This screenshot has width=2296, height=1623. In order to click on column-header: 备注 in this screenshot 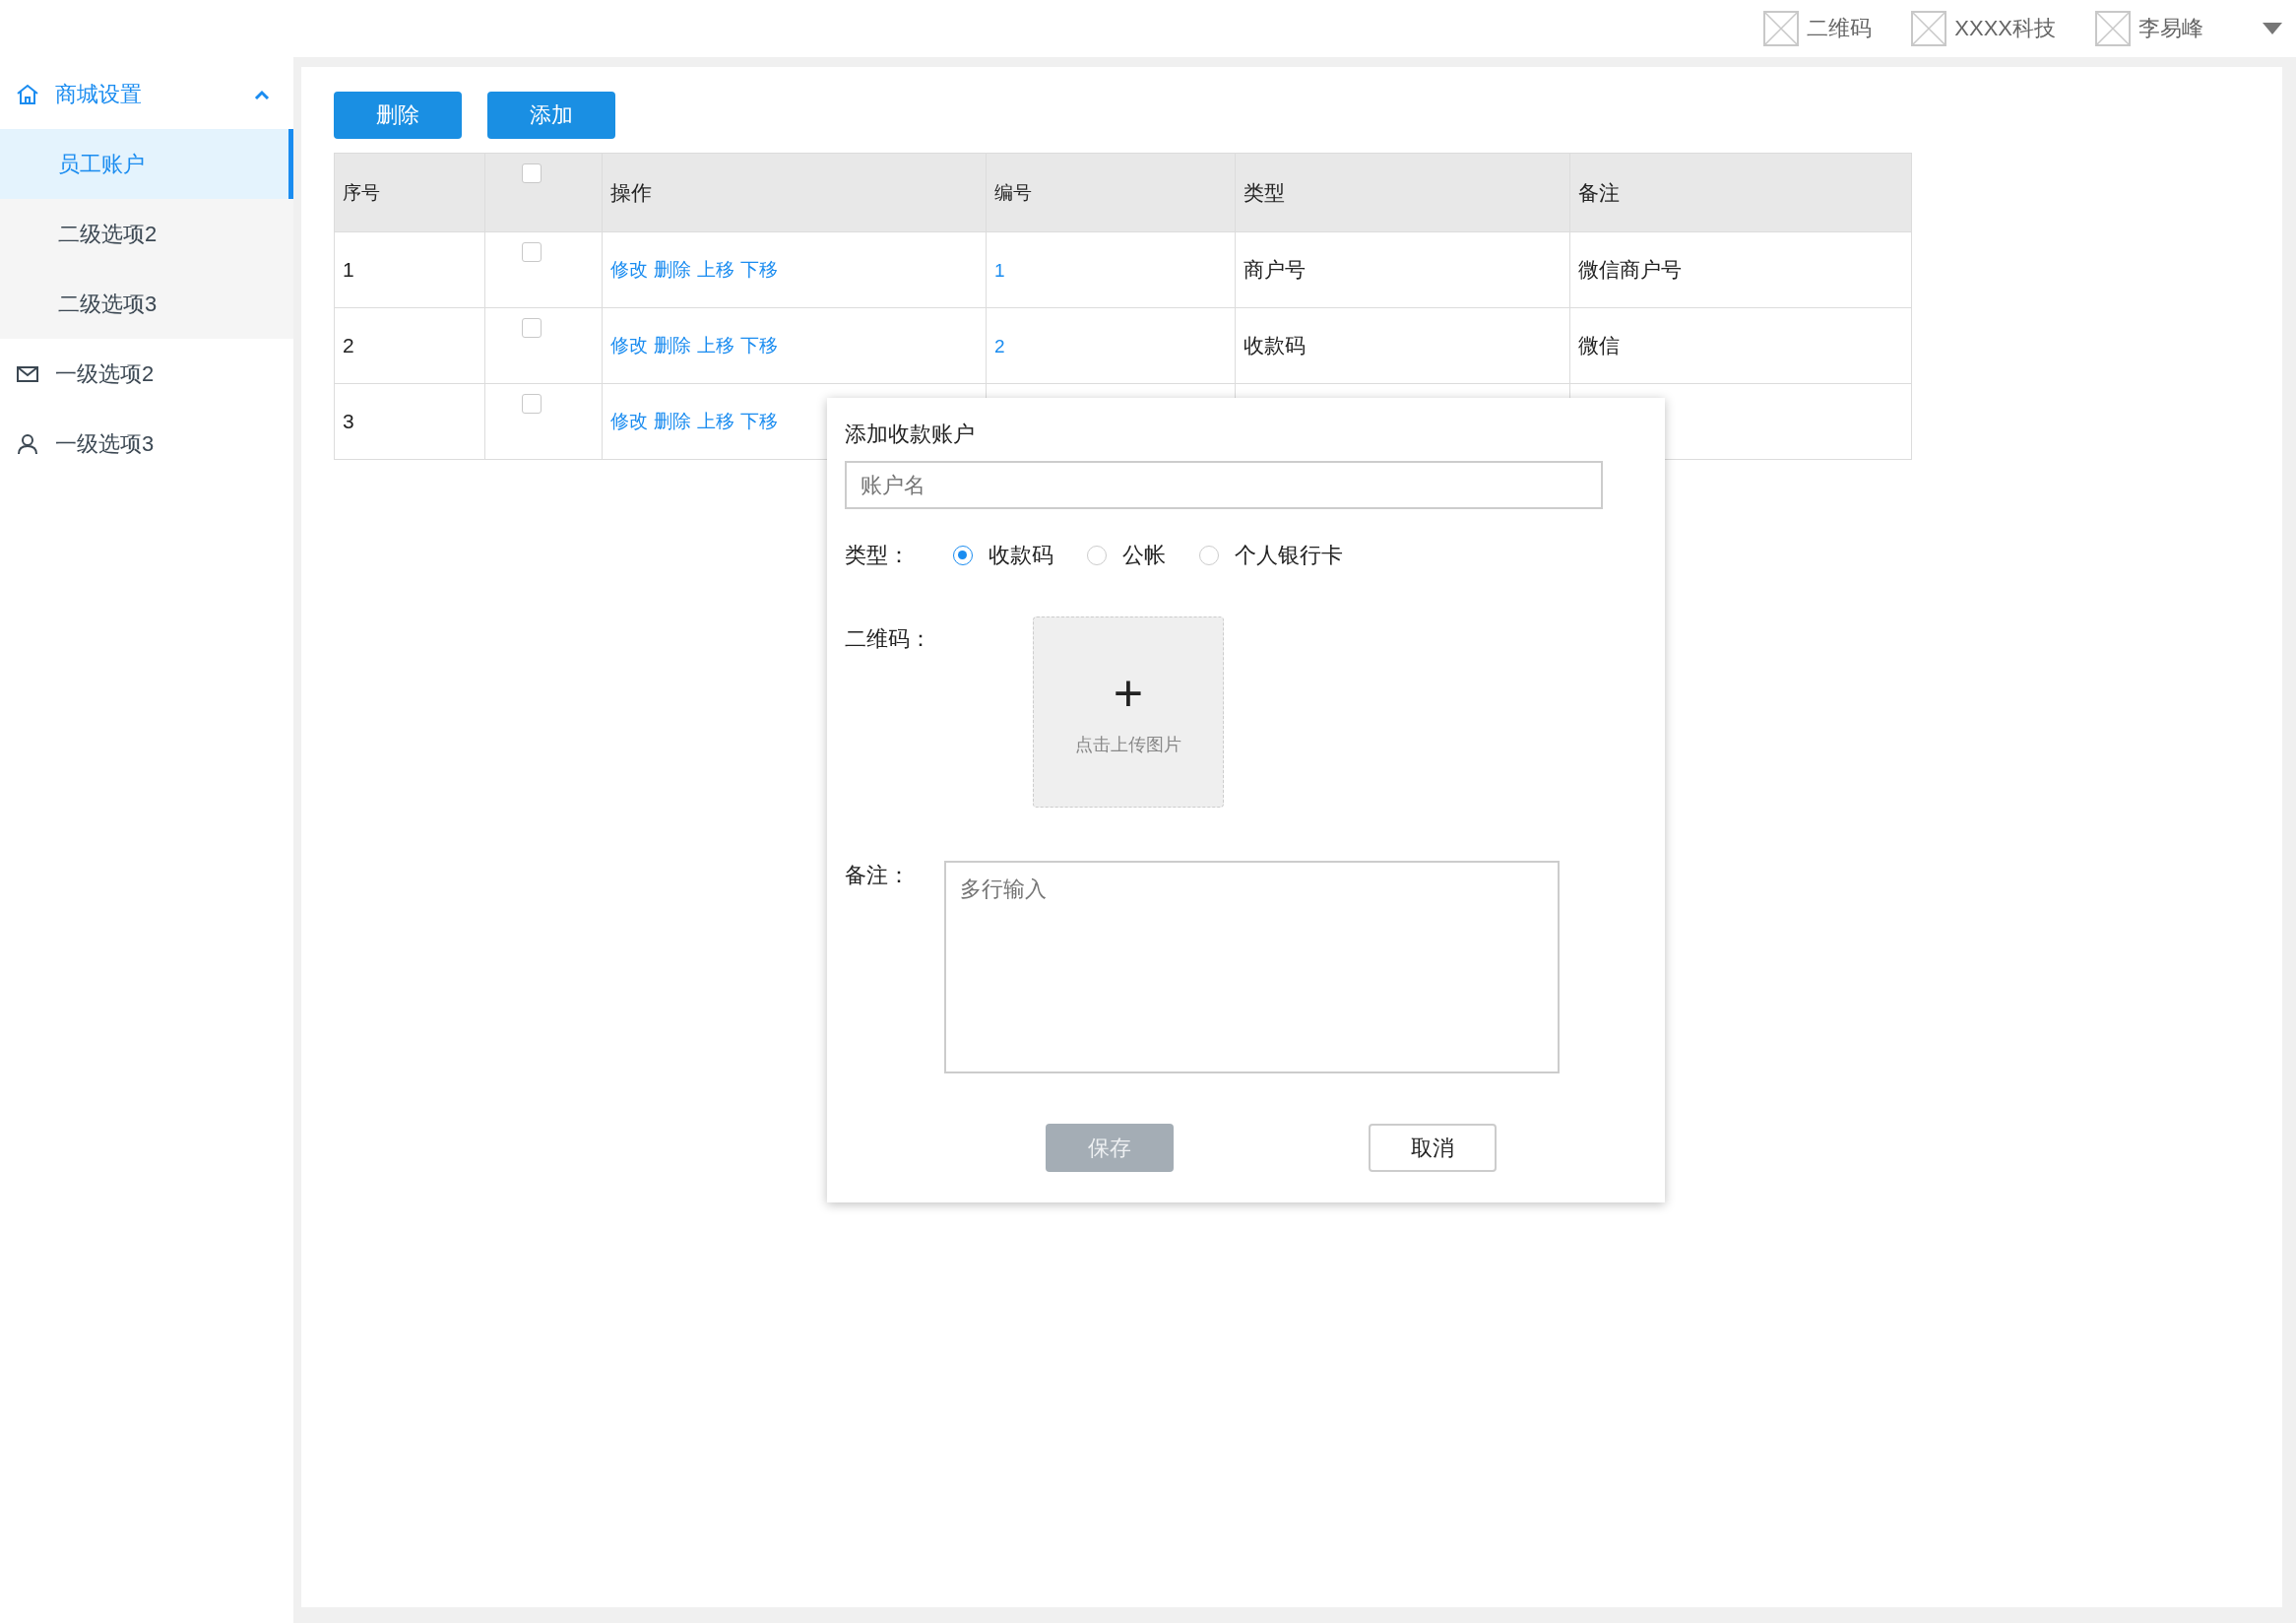, I will do `click(1740, 192)`.